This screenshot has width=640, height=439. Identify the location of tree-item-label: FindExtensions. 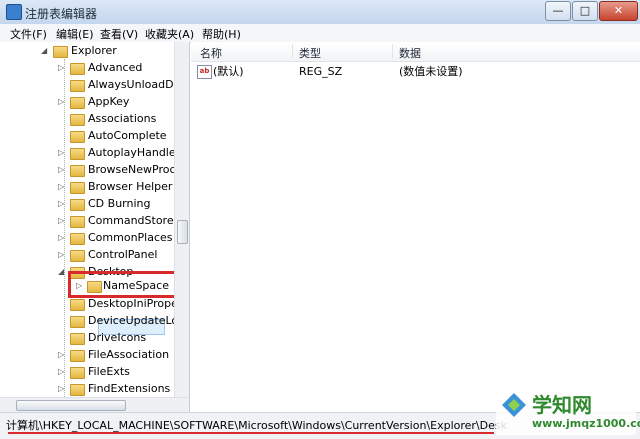
(129, 388).